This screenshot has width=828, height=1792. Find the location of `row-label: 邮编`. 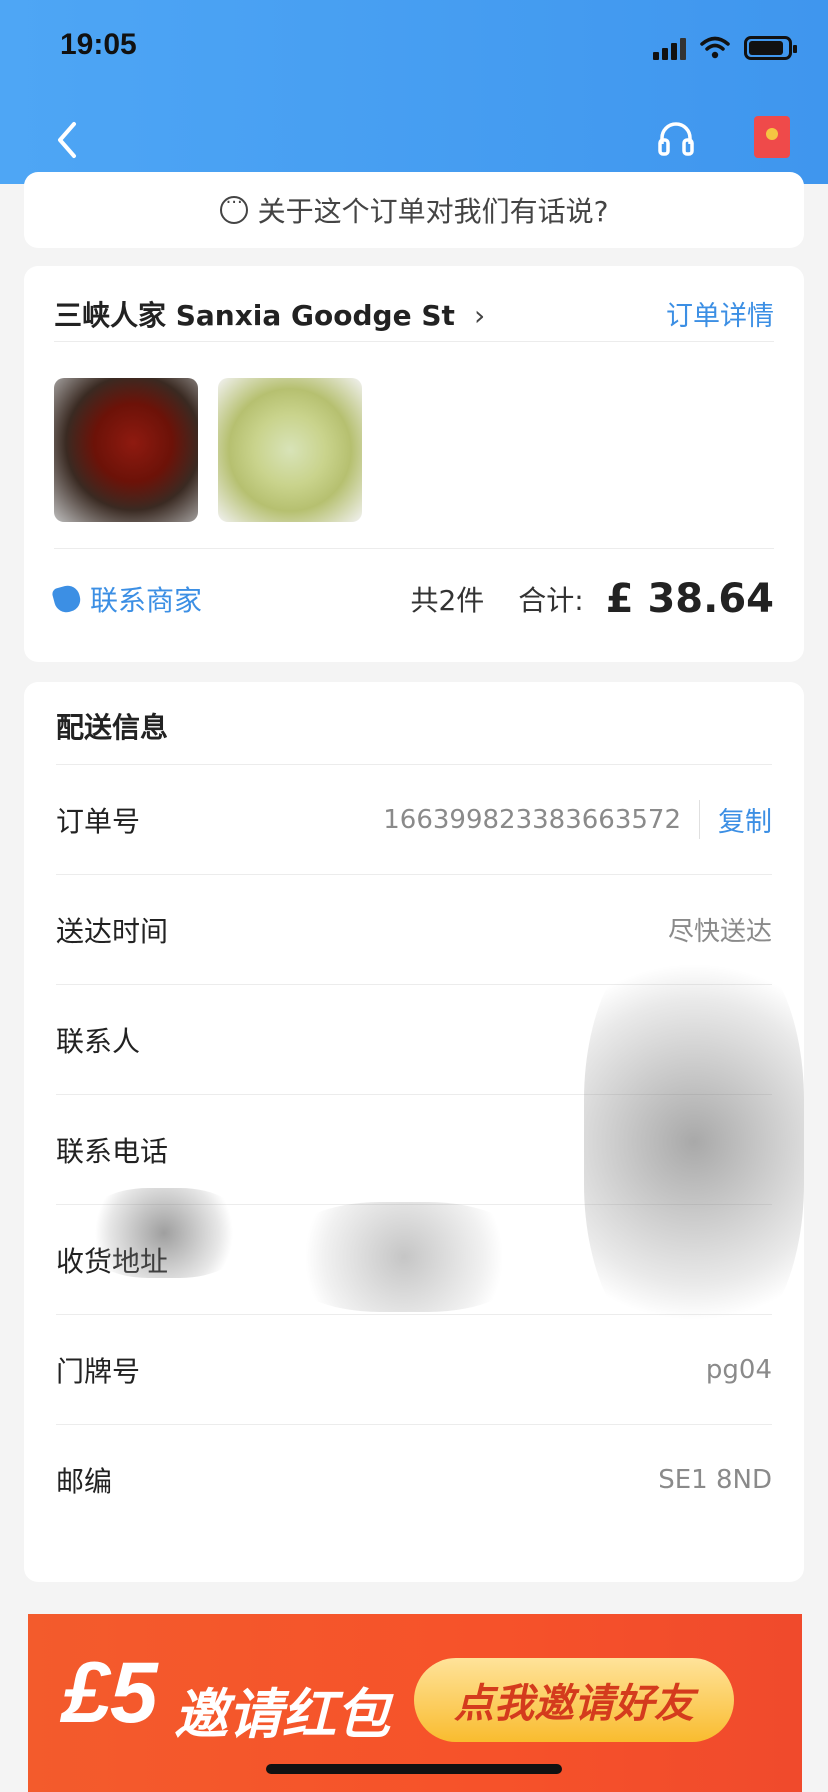

row-label: 邮编 is located at coordinates (84, 1481).